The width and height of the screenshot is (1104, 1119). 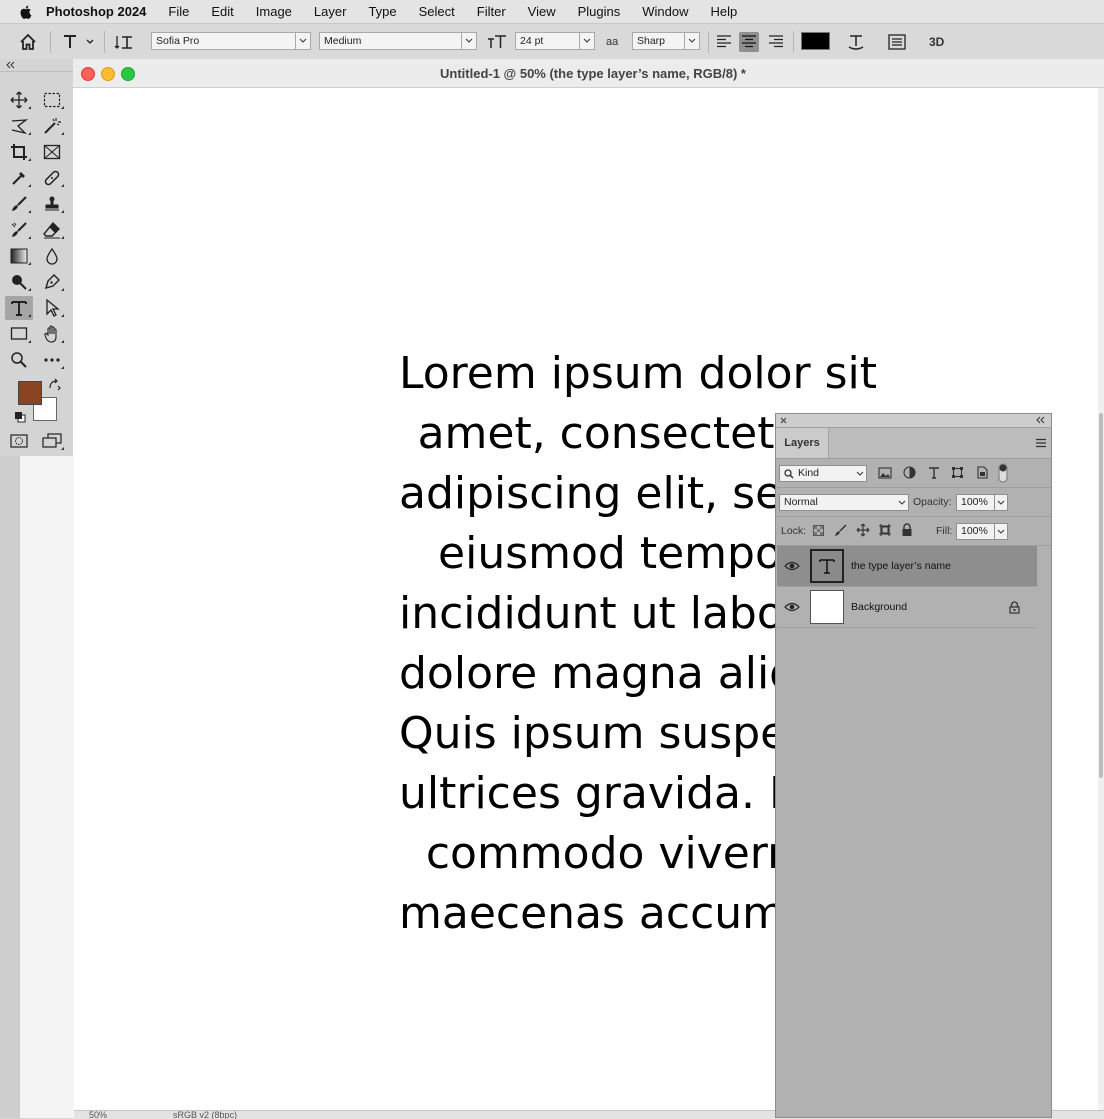 I want to click on tab-layers: Layers, so click(x=802, y=443).